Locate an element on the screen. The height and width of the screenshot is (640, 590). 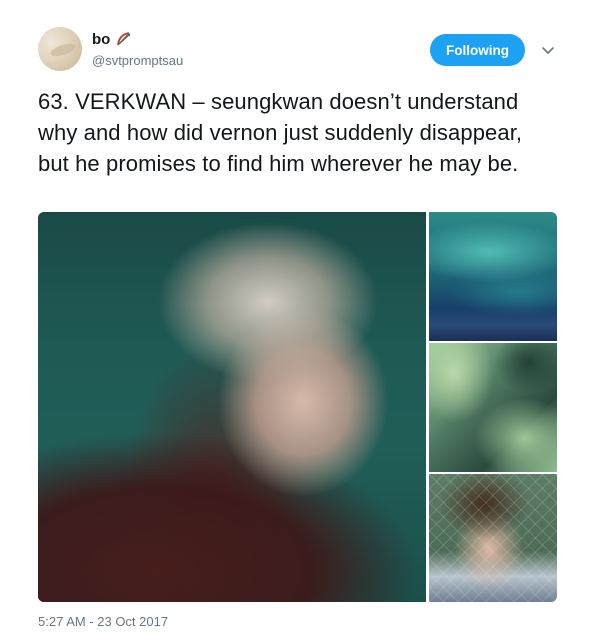
display-name: bo is located at coordinates (101, 39).